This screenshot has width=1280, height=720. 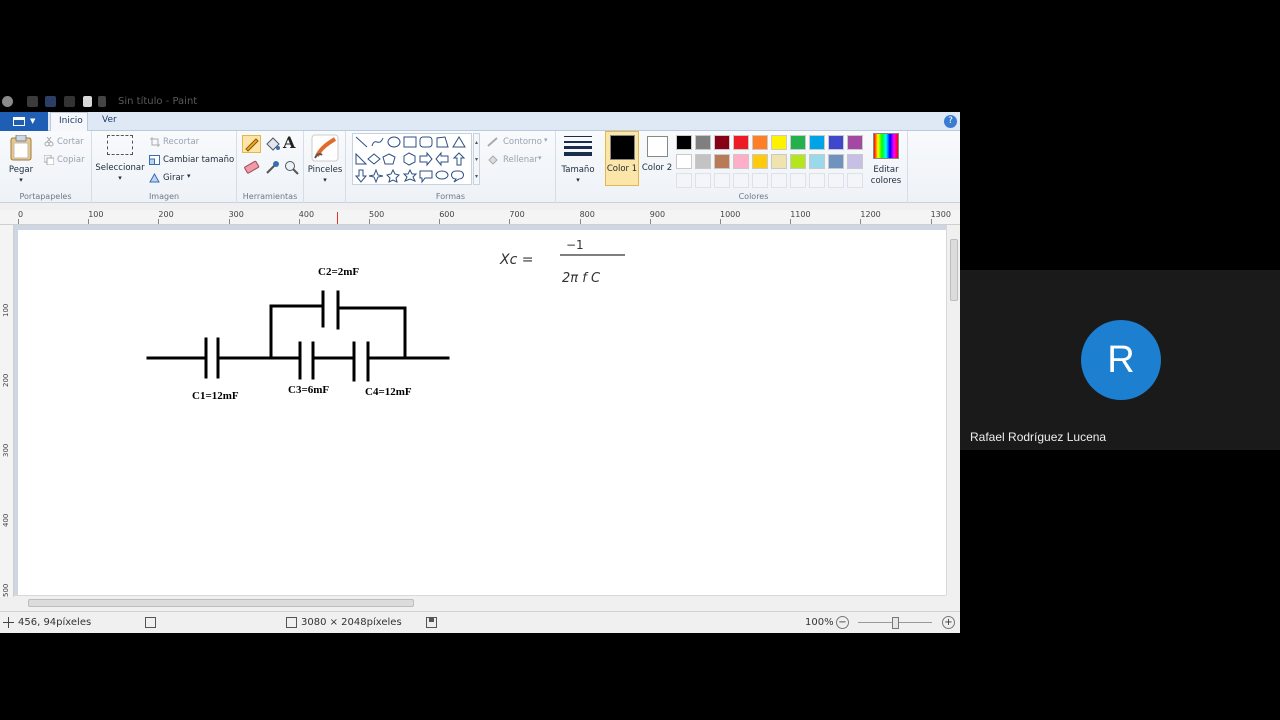 I want to click on ruler-tick-label: 200, so click(x=166, y=214).